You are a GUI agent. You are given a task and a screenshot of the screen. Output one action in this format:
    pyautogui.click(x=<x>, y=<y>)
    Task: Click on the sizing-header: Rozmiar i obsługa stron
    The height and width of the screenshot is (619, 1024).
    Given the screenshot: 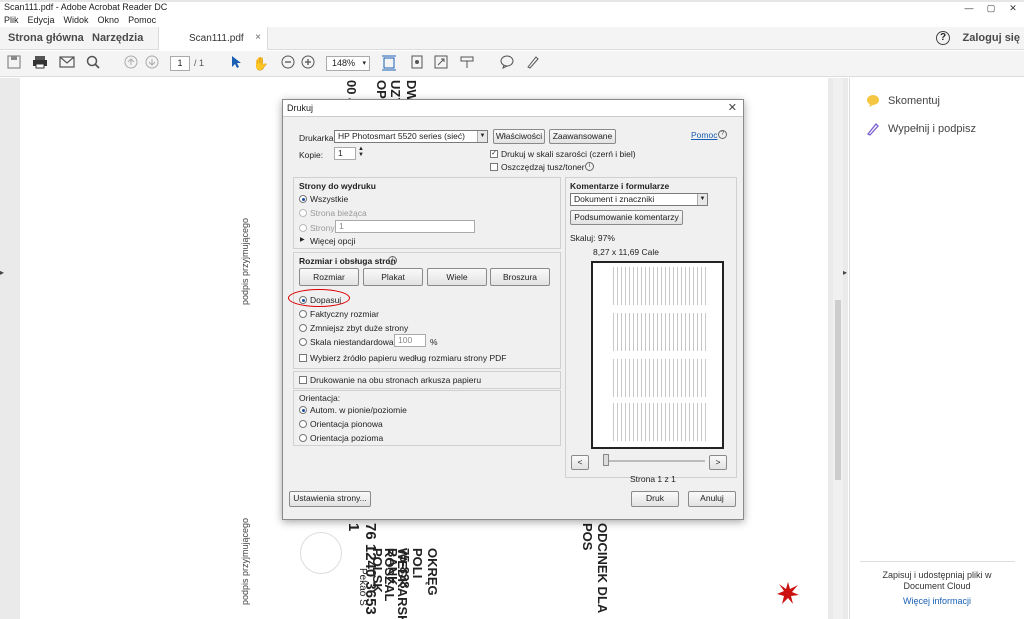 What is the action you would take?
    pyautogui.click(x=347, y=261)
    